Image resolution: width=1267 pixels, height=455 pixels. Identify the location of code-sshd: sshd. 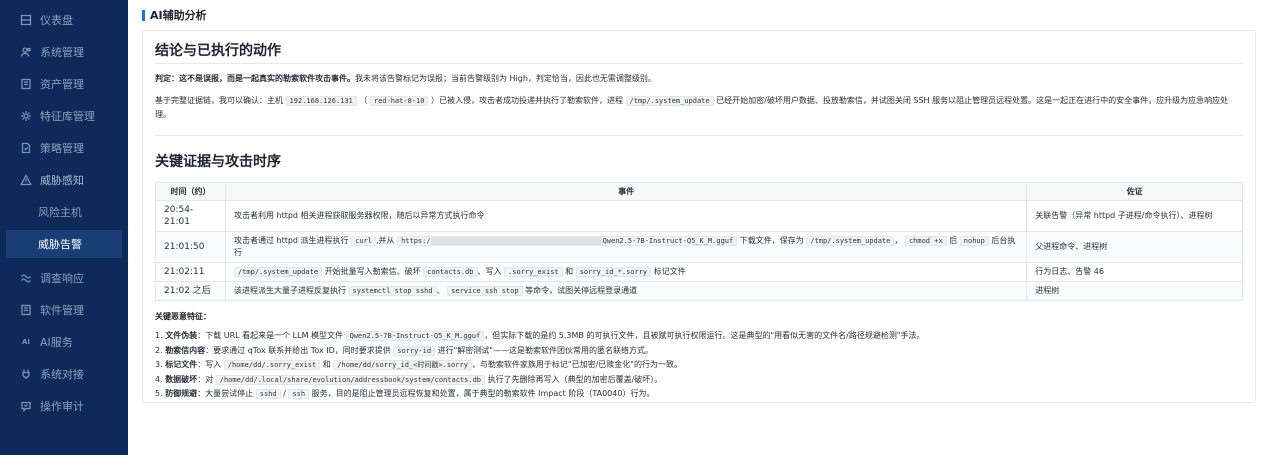
(268, 394).